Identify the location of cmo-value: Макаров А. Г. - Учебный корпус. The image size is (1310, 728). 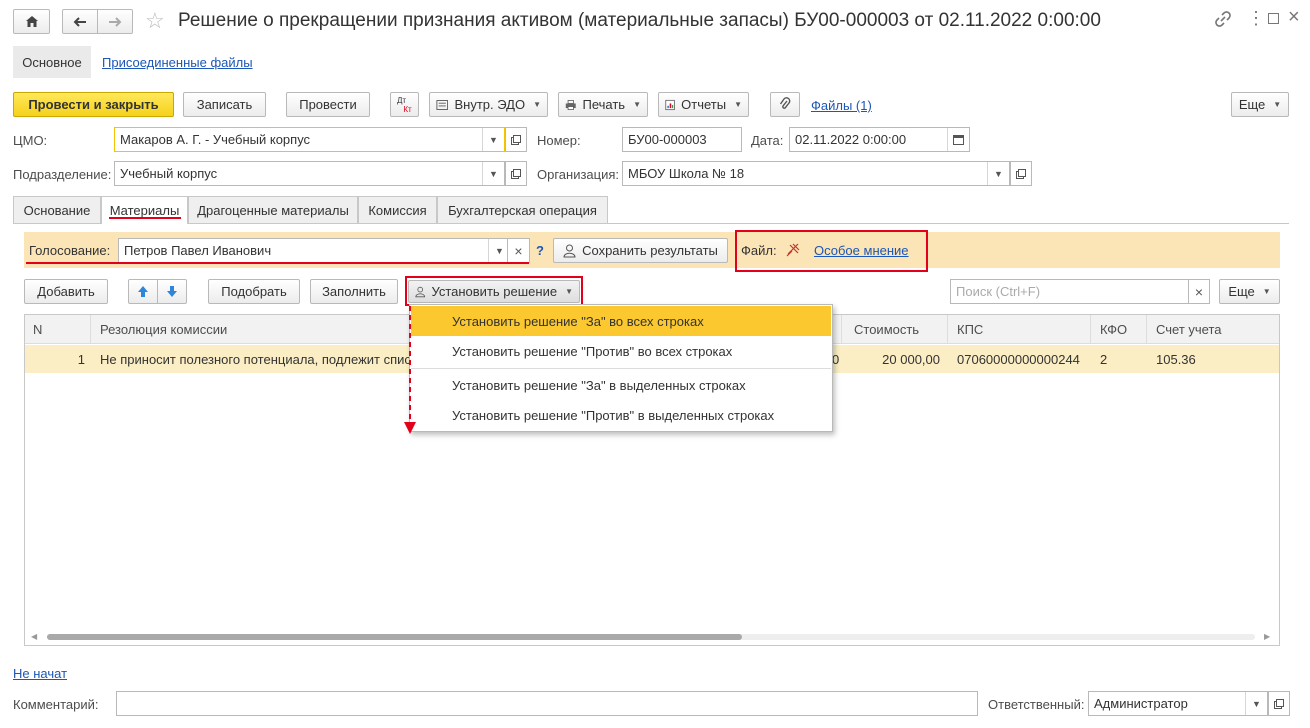
(215, 139).